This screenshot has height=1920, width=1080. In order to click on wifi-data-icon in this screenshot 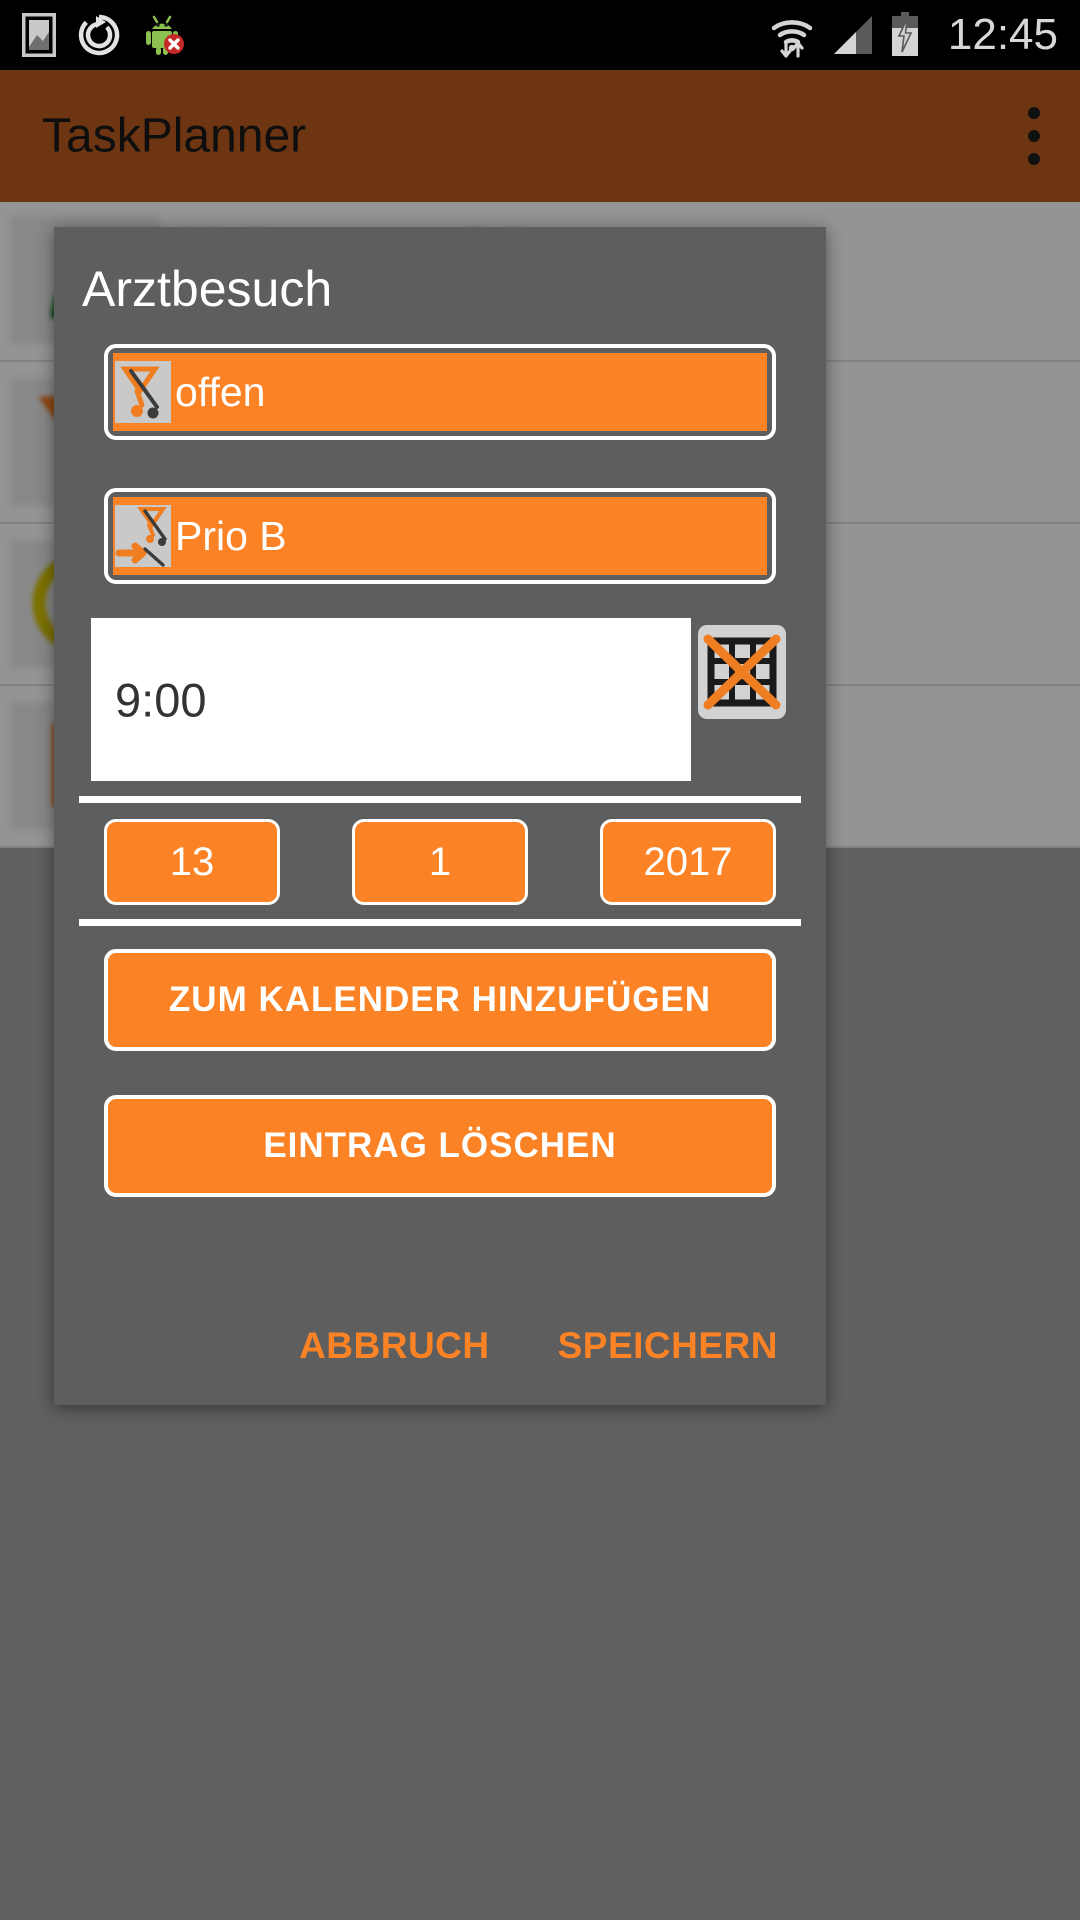, I will do `click(792, 35)`.